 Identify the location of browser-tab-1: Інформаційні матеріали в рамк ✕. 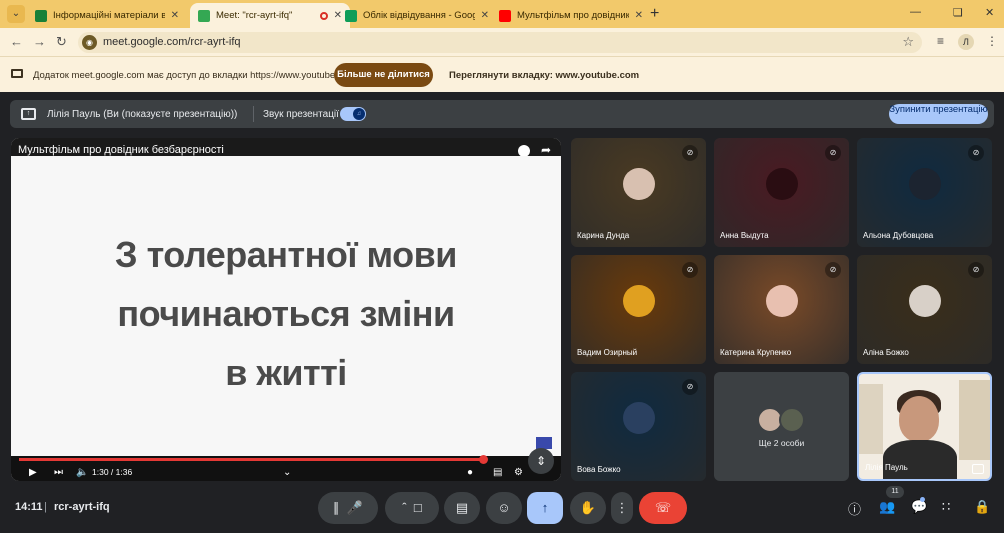
(107, 15).